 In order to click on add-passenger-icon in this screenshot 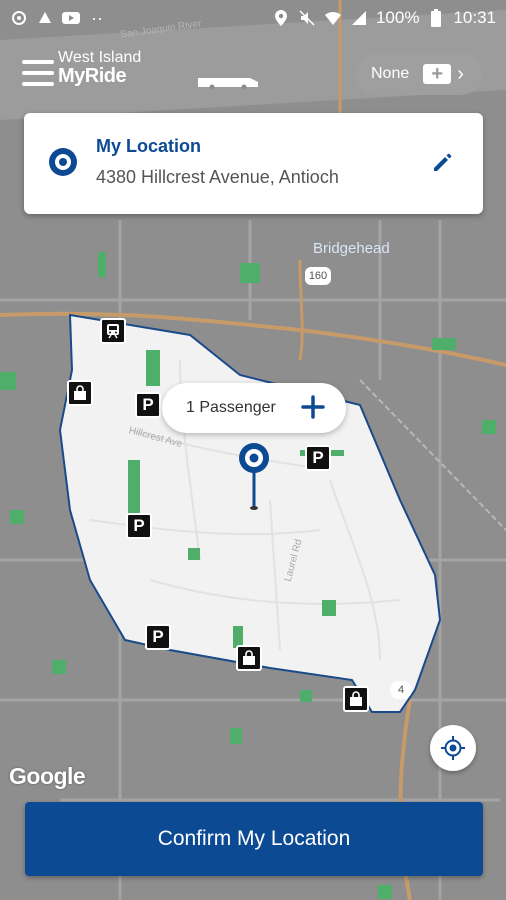, I will do `click(313, 407)`.